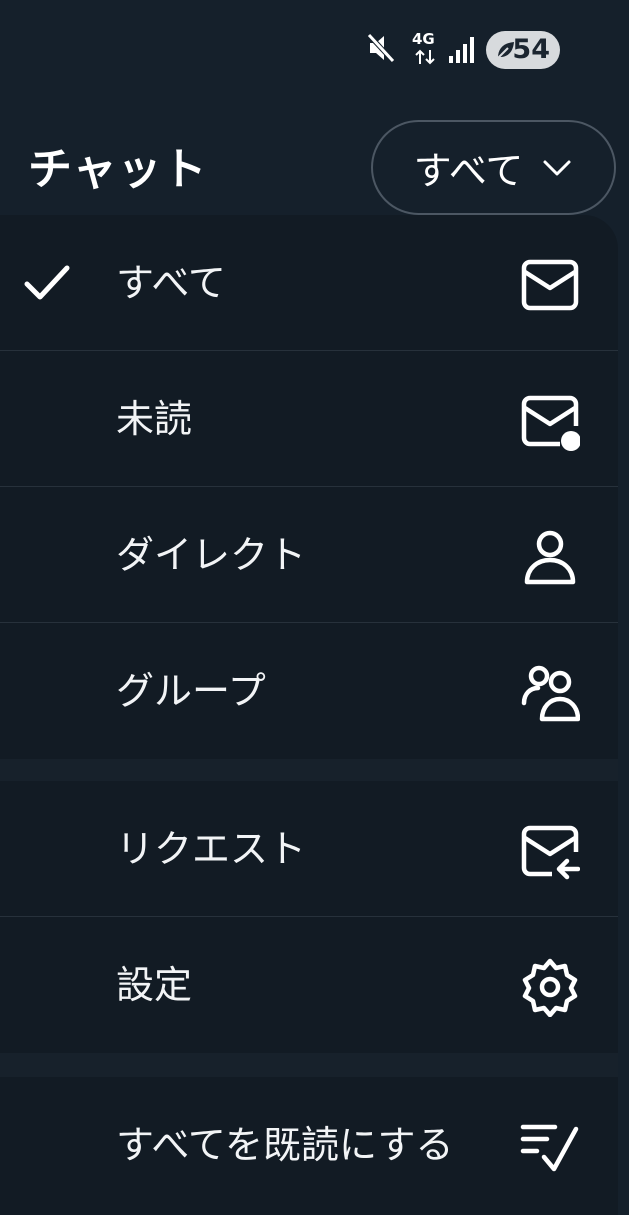 The image size is (629, 1215). Describe the element at coordinates (468, 171) in the screenshot. I see `filter-label: すべて` at that location.